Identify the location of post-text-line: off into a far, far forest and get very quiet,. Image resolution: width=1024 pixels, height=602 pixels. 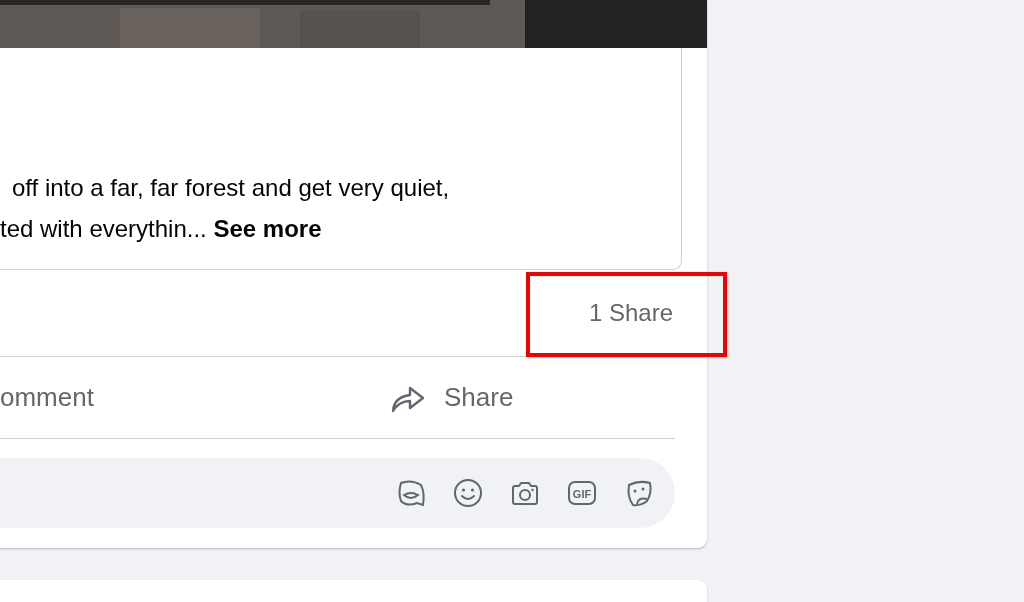
(231, 187).